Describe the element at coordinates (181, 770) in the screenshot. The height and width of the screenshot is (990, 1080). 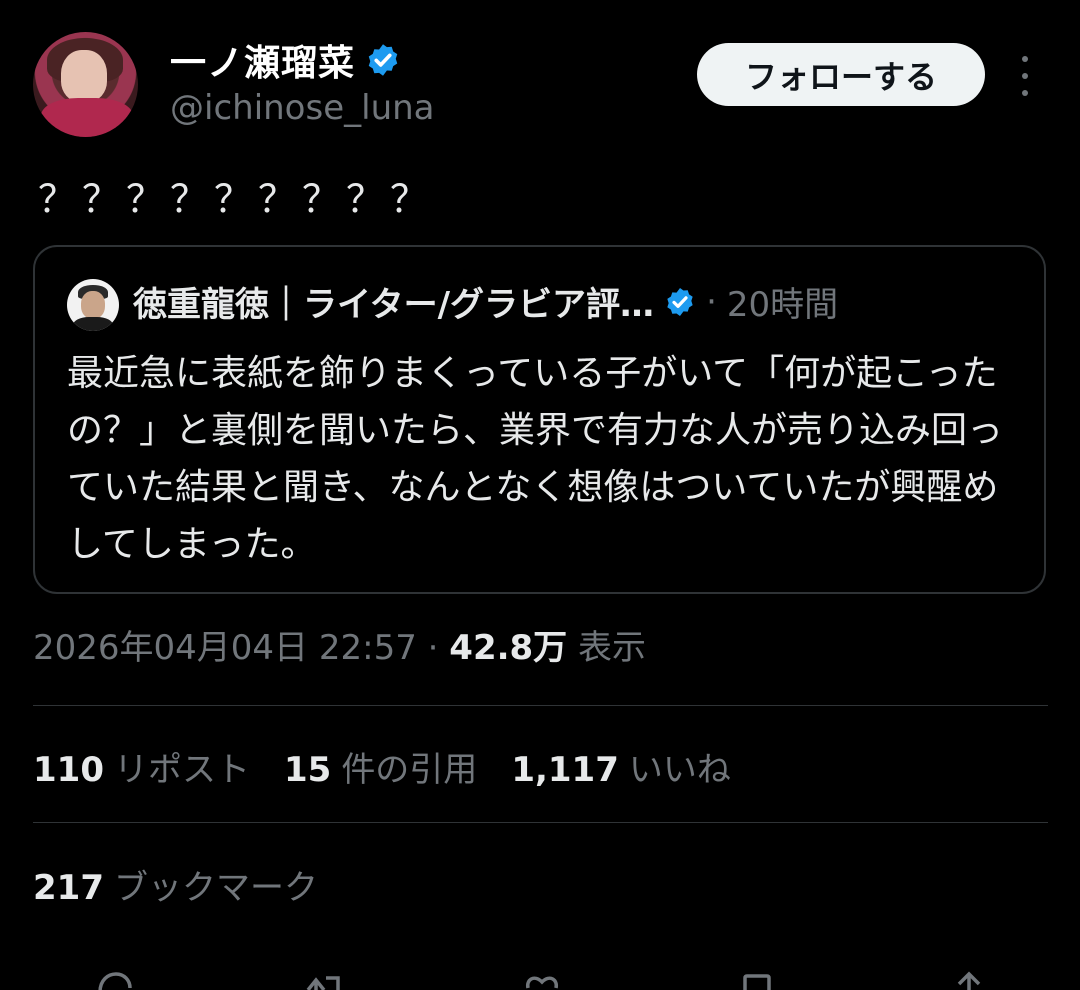
I see `reposts-label: リポスト` at that location.